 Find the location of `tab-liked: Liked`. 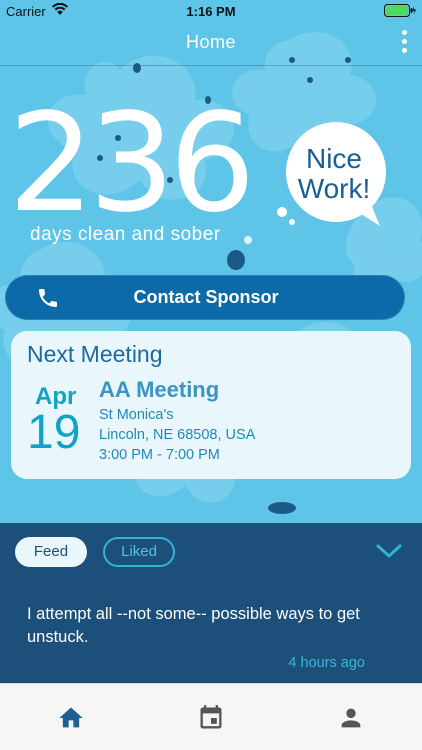

tab-liked: Liked is located at coordinates (139, 552).